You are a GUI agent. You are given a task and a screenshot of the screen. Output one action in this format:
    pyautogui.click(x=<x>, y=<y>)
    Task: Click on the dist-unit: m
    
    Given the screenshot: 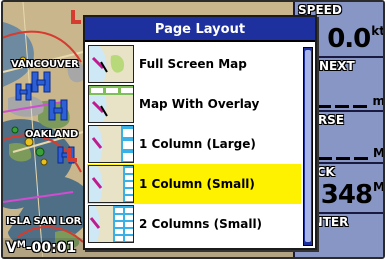 What is the action you would take?
    pyautogui.click(x=378, y=101)
    